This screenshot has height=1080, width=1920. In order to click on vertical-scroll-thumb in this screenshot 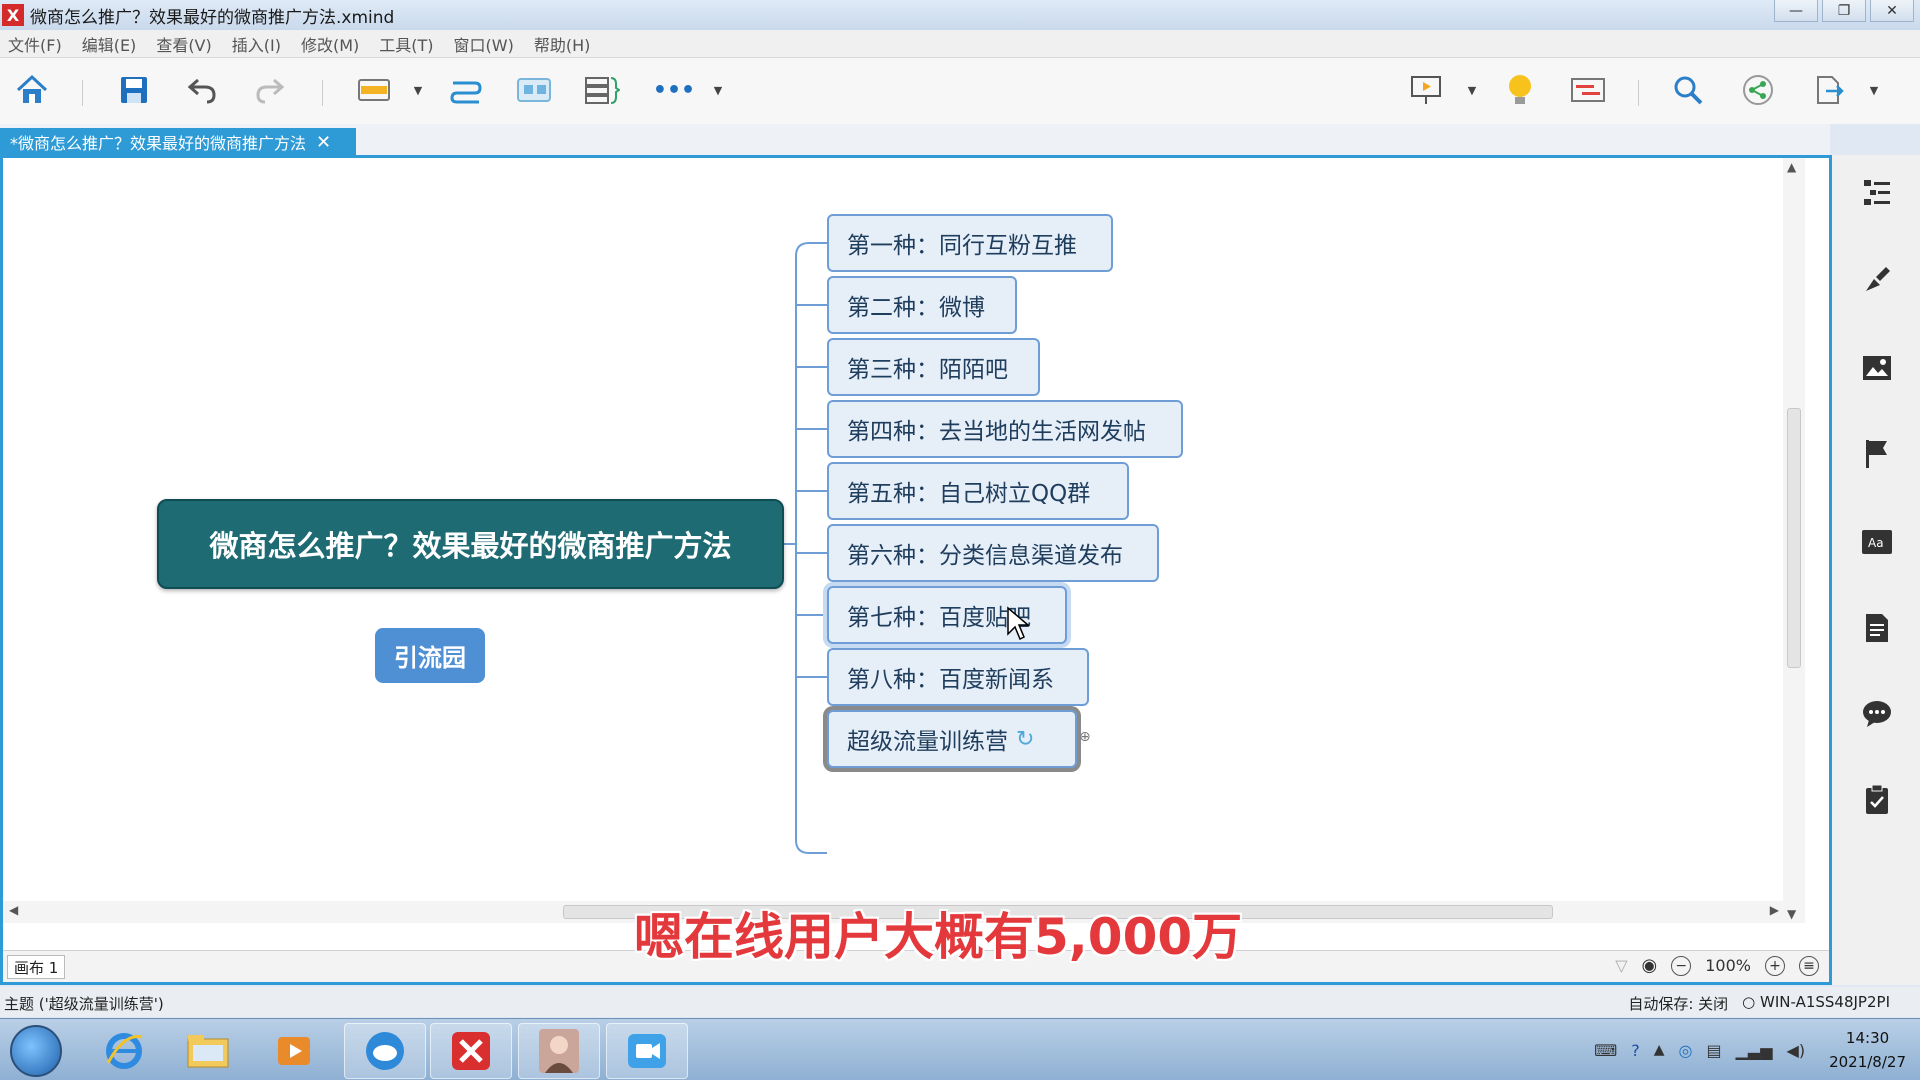, I will do `click(1794, 538)`.